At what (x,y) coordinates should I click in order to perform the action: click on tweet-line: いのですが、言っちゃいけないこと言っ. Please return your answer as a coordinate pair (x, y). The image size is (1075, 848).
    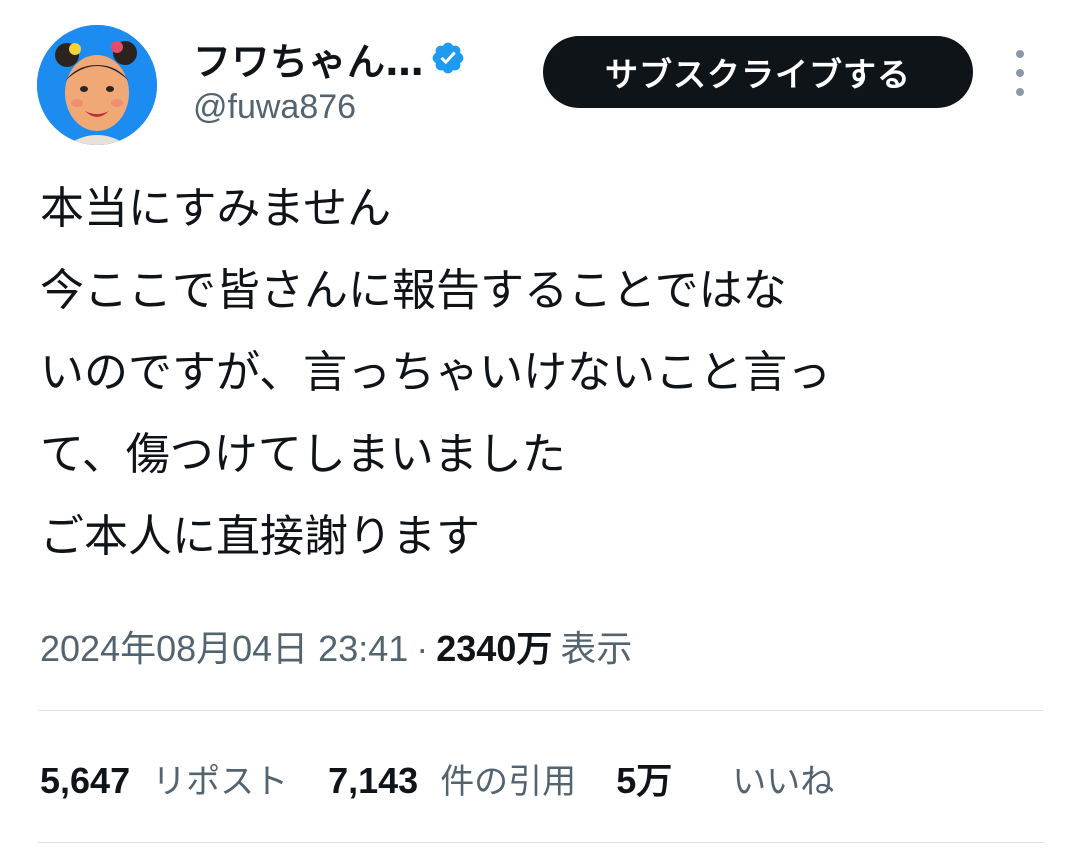
    Looking at the image, I should click on (436, 372).